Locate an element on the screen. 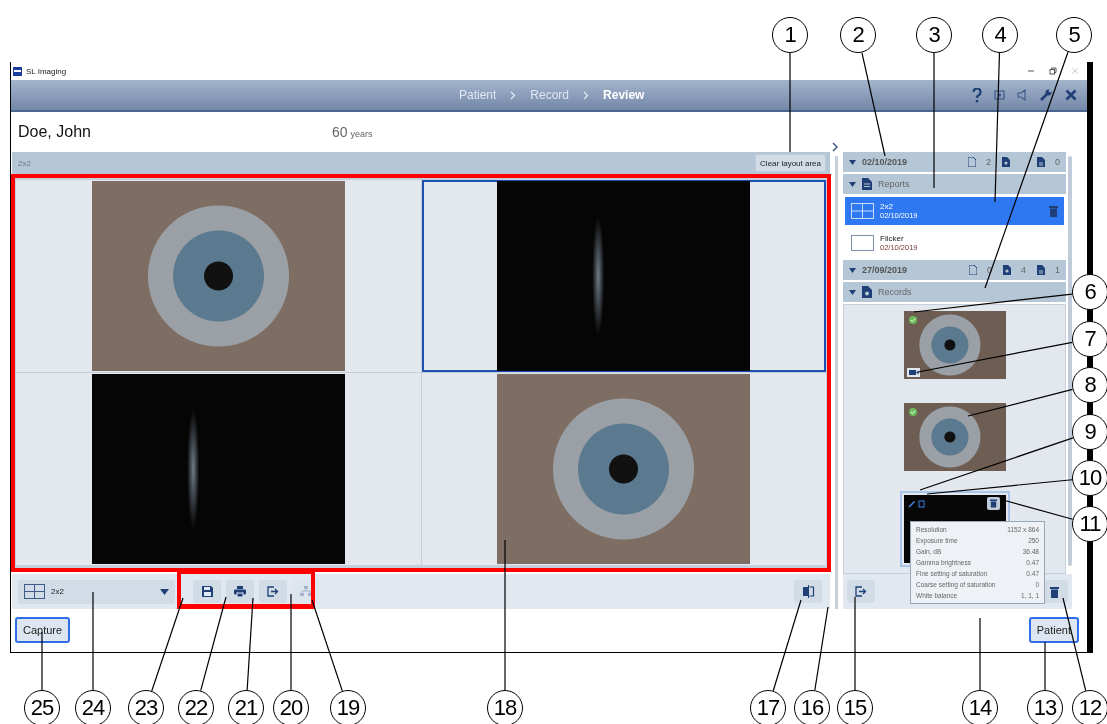  callout-number: 25 is located at coordinates (42, 707).